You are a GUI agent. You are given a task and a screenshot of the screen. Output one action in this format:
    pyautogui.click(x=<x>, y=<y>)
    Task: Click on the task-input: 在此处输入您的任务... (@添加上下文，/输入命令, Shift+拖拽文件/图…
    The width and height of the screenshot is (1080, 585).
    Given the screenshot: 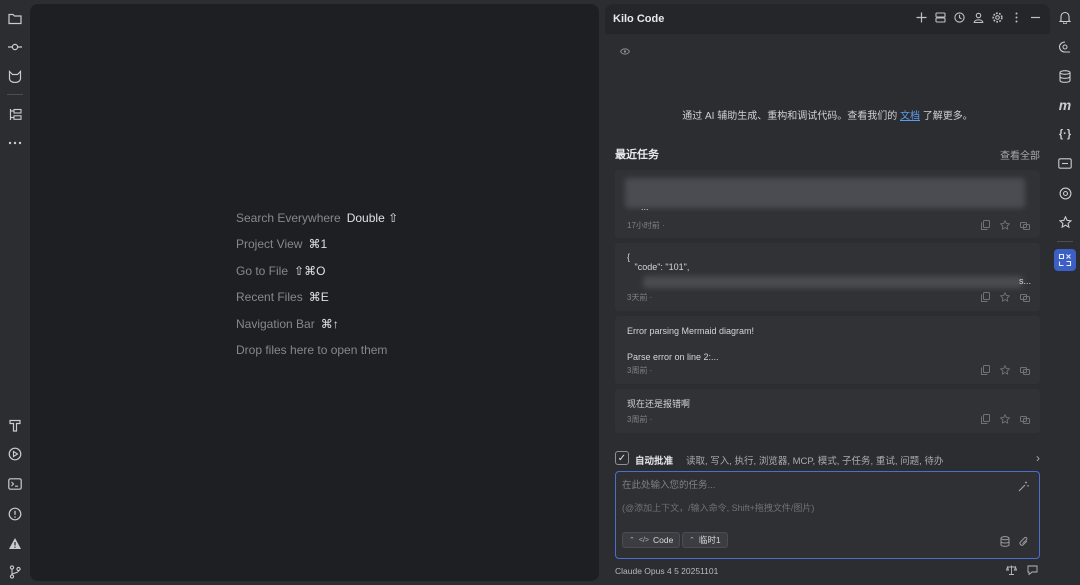 What is the action you would take?
    pyautogui.click(x=827, y=515)
    